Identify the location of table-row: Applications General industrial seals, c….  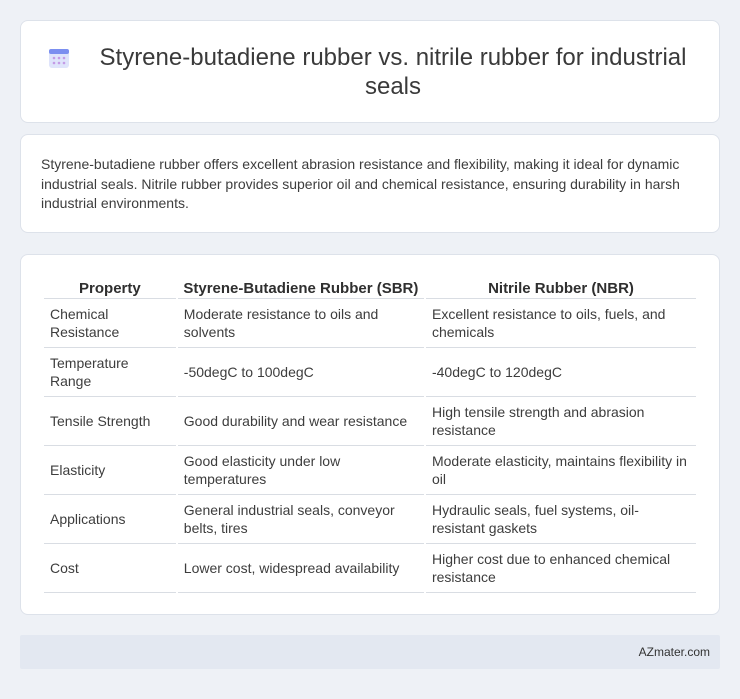
(370, 519).